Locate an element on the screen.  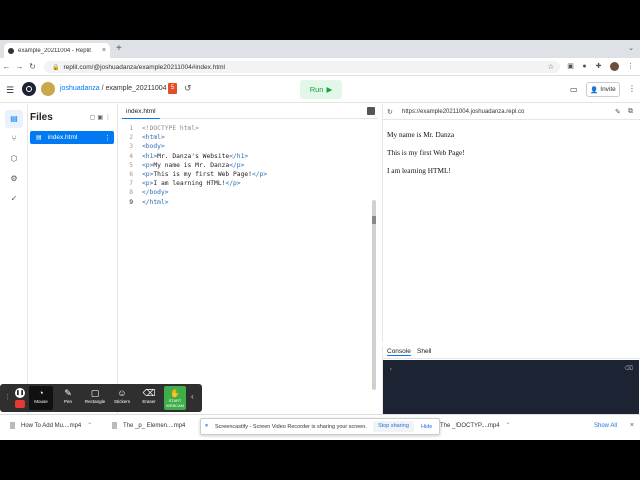
files-icon: ▤ is located at coordinates (14, 119).